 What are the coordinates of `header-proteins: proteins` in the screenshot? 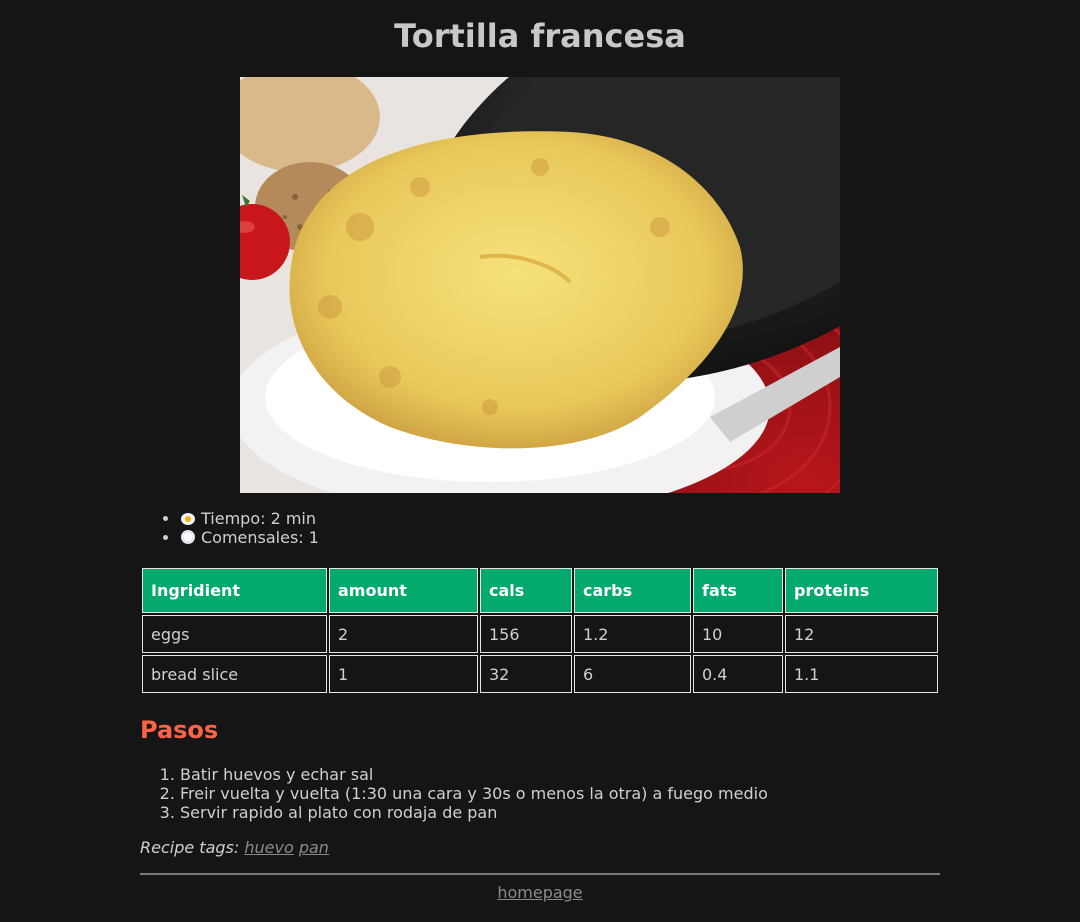 It's located at (861, 590).